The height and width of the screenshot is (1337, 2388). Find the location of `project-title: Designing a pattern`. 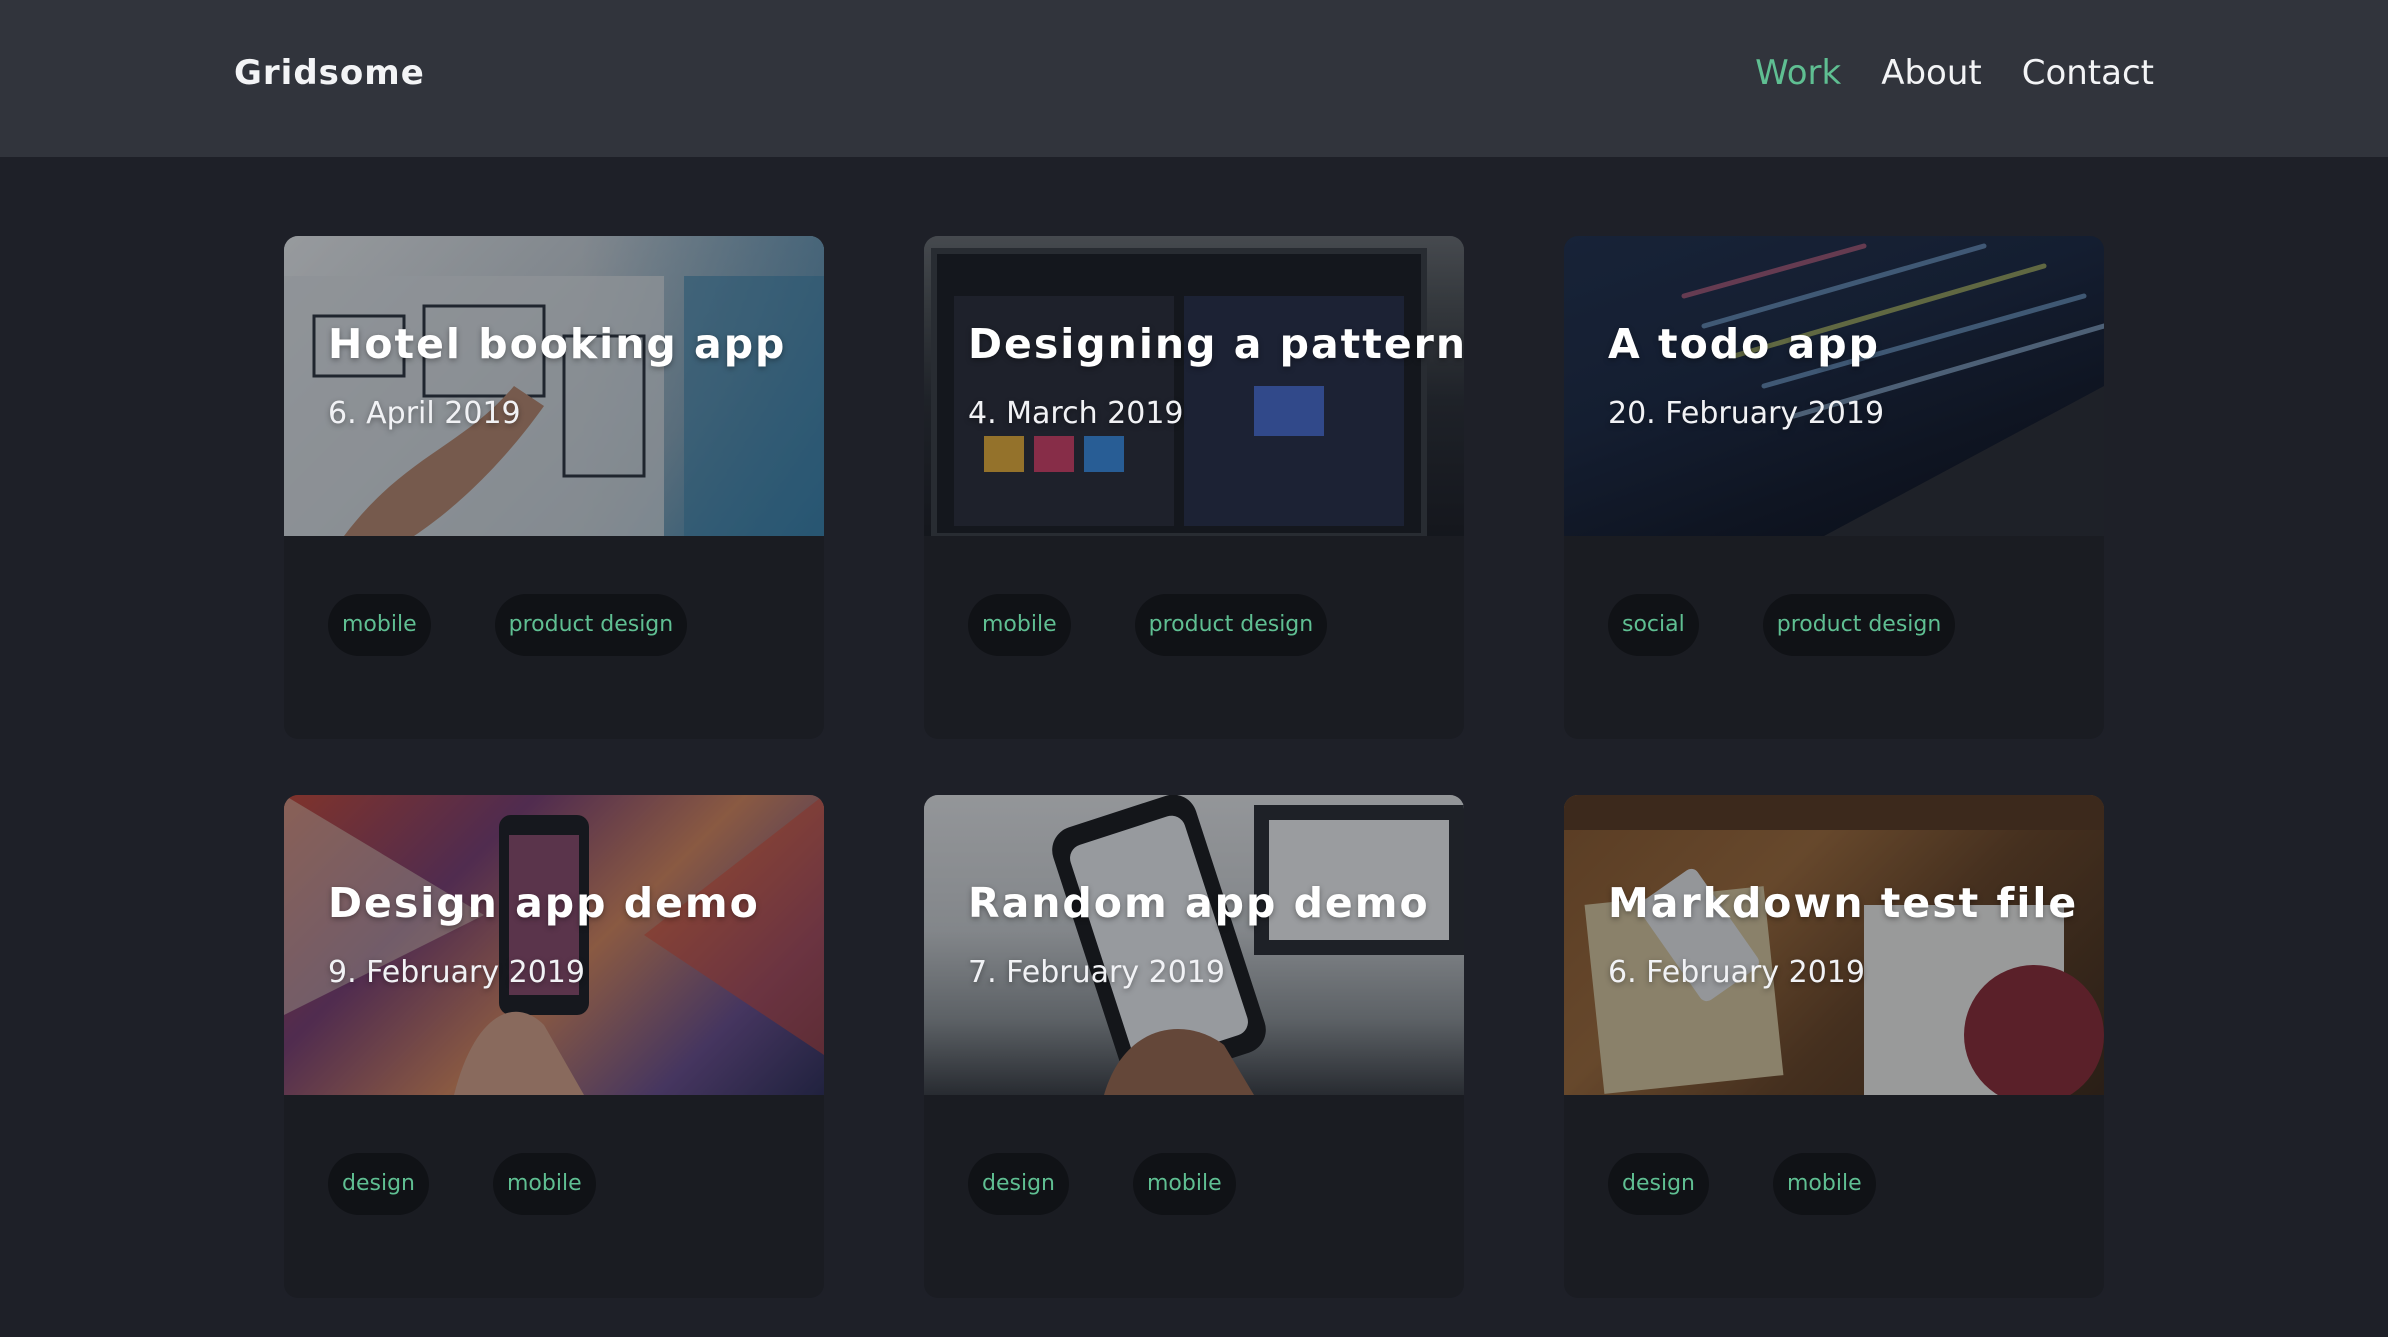

project-title: Designing a pattern is located at coordinates (1216, 344).